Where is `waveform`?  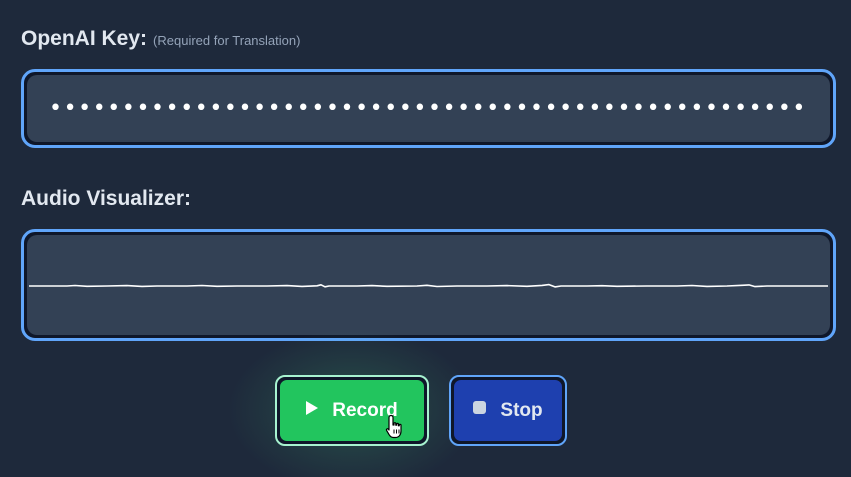
waveform is located at coordinates (428, 285).